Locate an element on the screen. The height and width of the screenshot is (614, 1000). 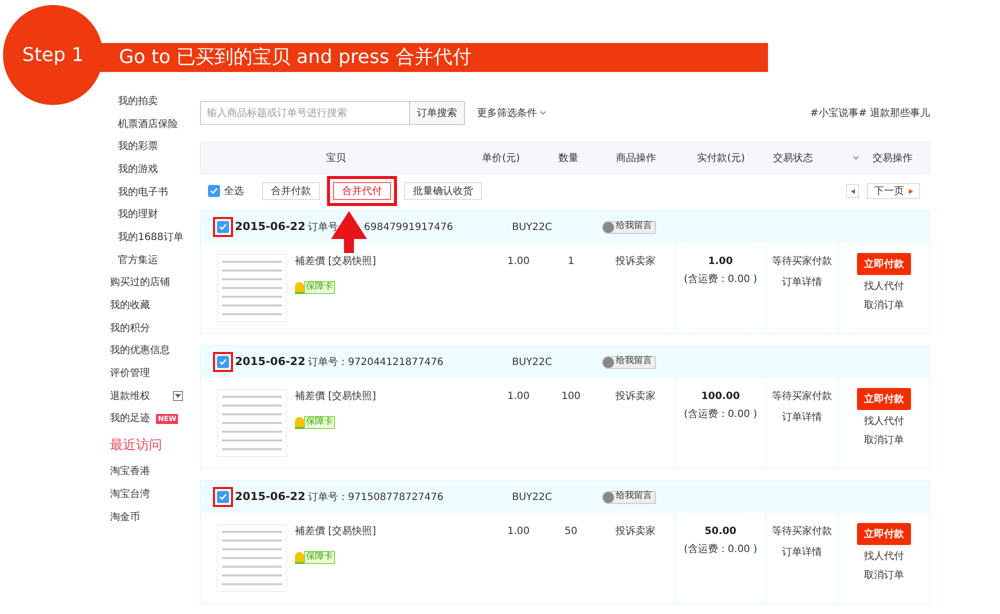
sidebar-item: 我的足迹 is located at coordinates (130, 418).